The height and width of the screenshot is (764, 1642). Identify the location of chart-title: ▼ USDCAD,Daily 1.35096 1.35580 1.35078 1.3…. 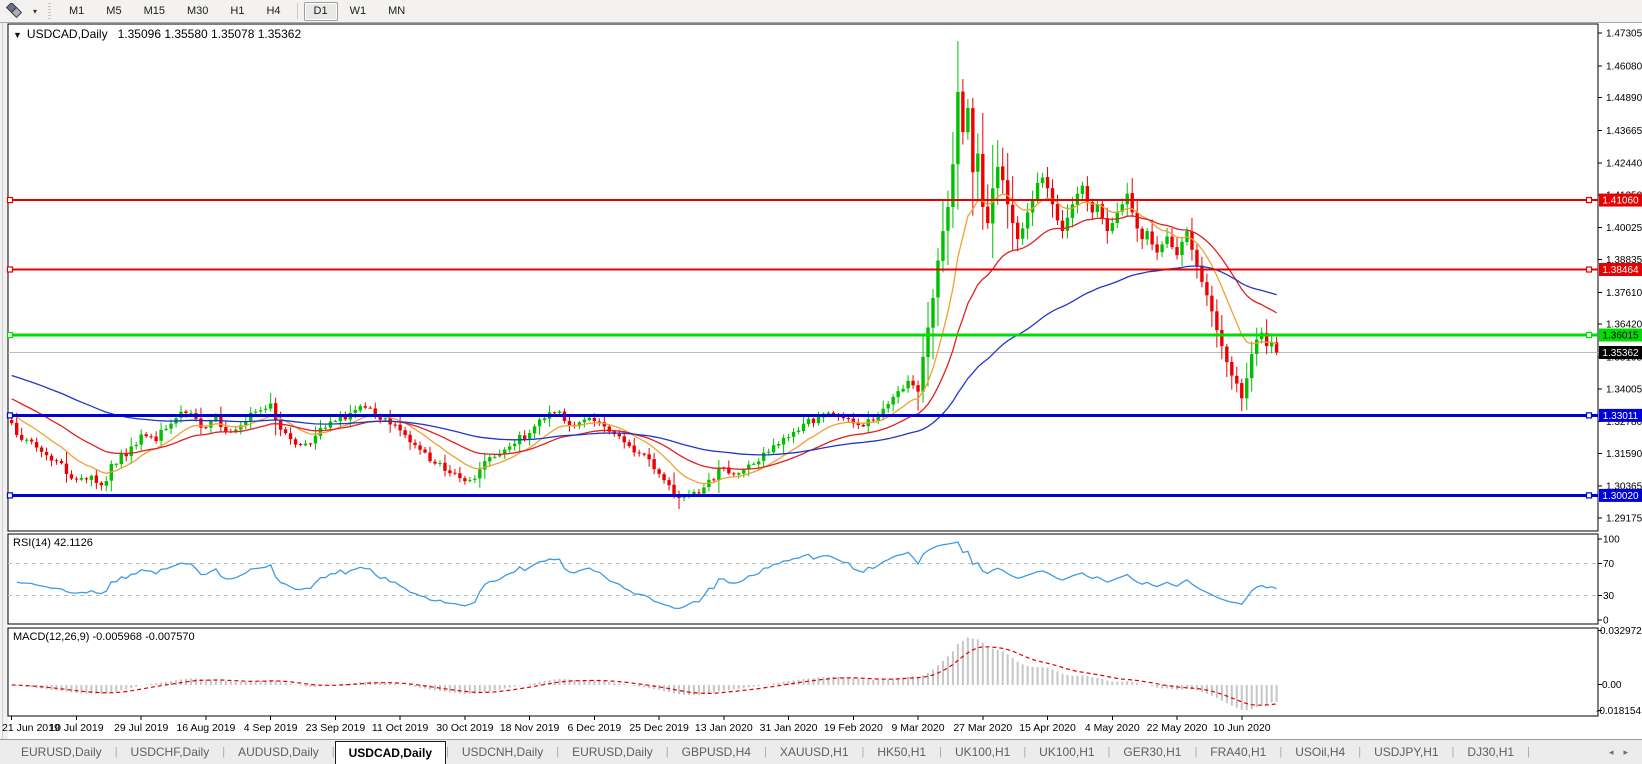
(157, 34).